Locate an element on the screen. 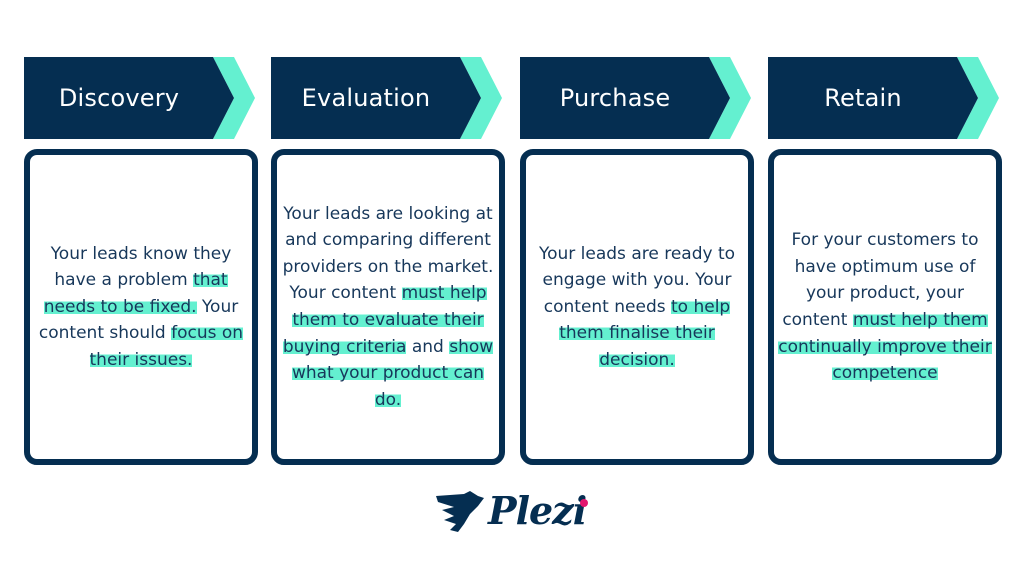 The image size is (1024, 576). wing-icon is located at coordinates (460, 511).